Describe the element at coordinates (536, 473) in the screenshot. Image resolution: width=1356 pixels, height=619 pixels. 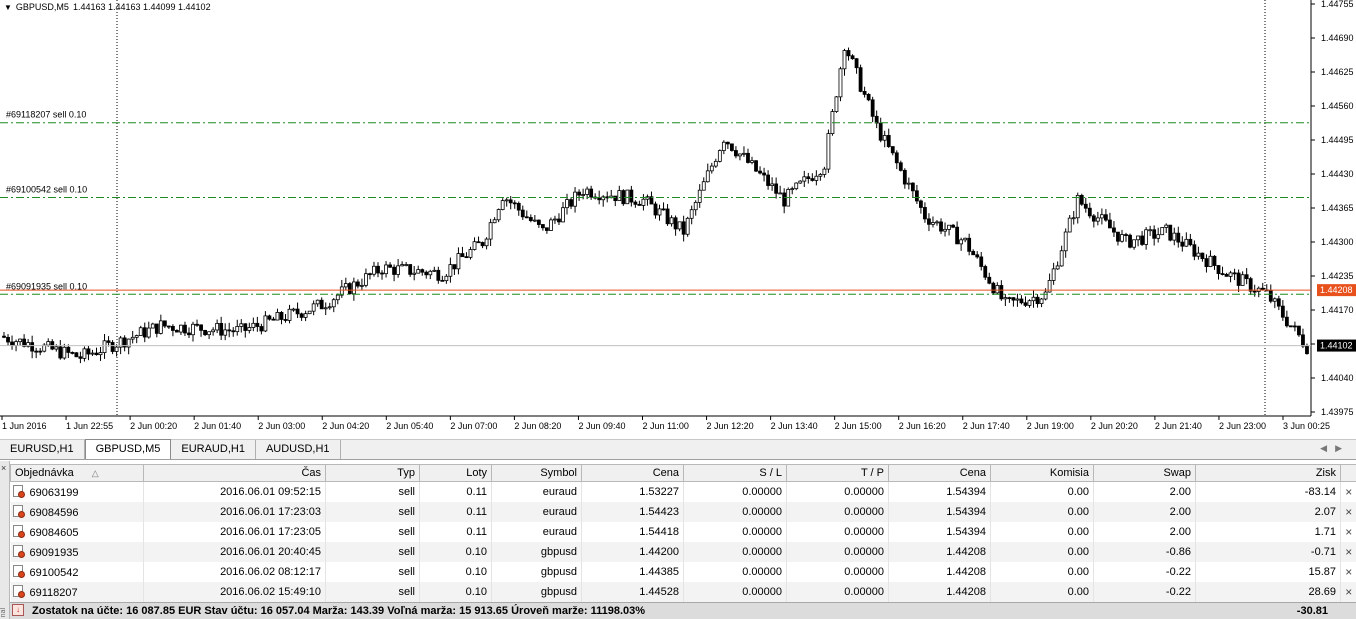
I see `column-header: Symbol` at that location.